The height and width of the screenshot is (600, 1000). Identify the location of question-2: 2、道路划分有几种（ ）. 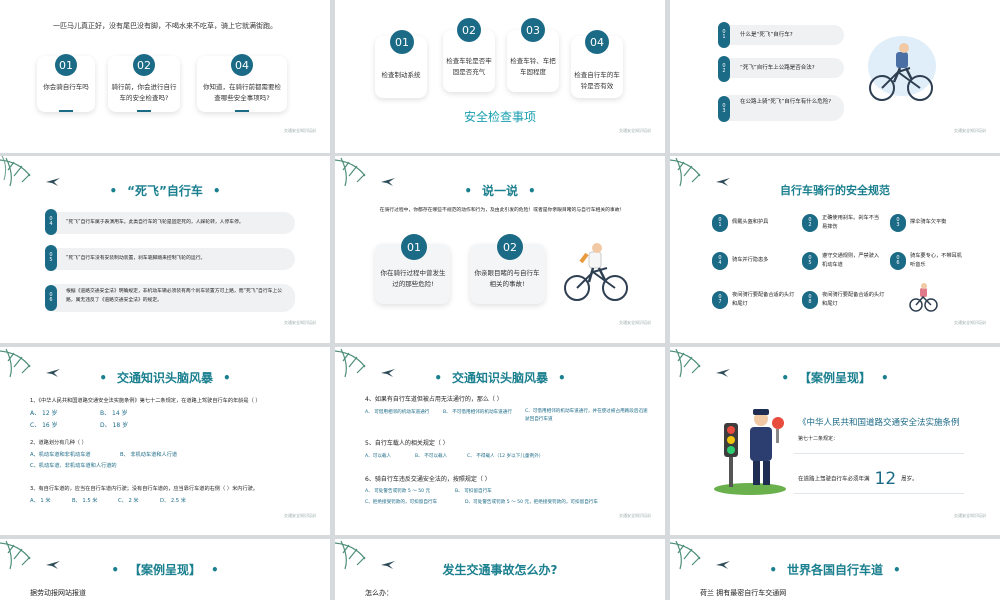
(58, 443).